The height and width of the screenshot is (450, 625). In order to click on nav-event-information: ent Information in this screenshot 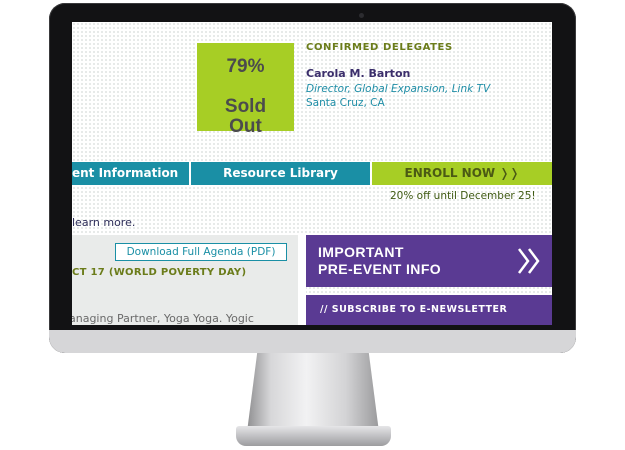, I will do `click(131, 173)`.